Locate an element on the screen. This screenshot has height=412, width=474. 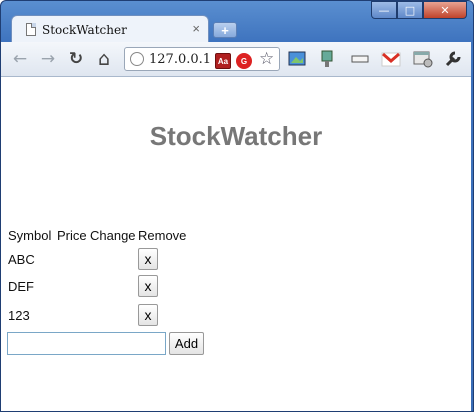
stock-symbol: 123 is located at coordinates (19, 315).